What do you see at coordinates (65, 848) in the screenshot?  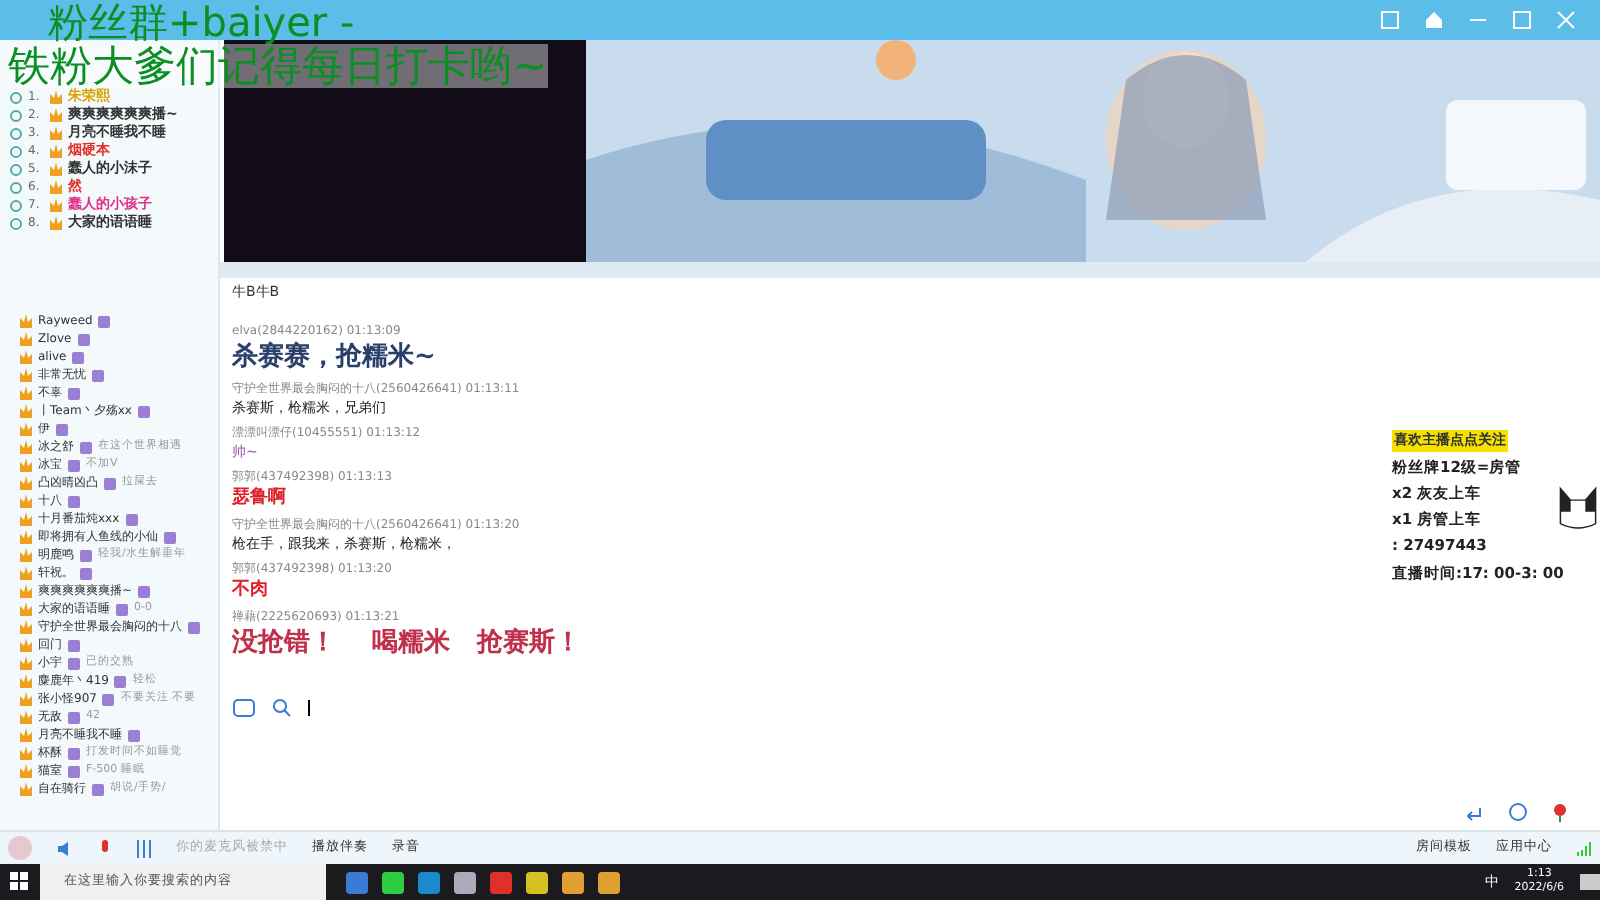 I see `speaker-icon` at bounding box center [65, 848].